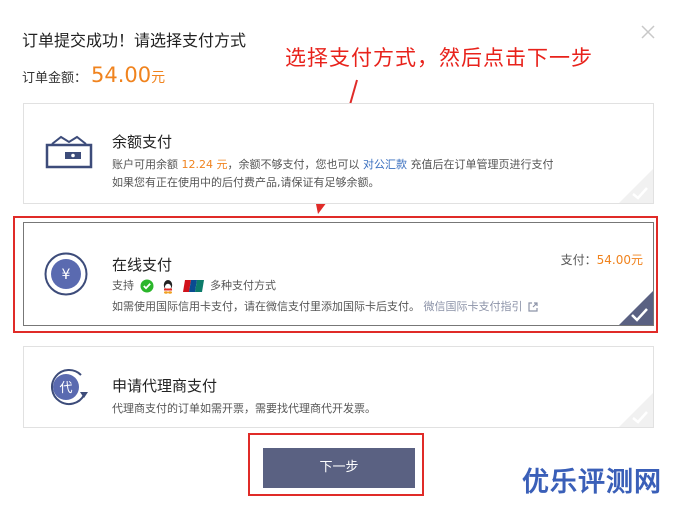 Image resolution: width=676 pixels, height=509 pixels. I want to click on order-amount: 订单金额： 54.00元, so click(93, 75).